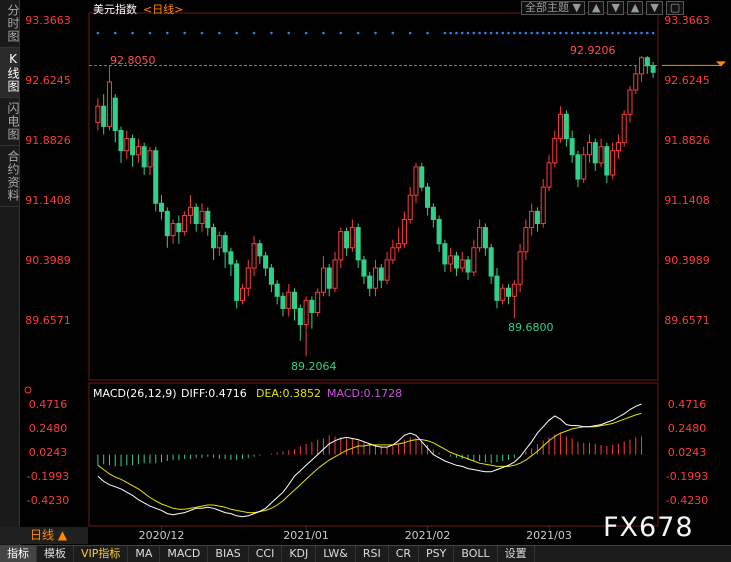  Describe the element at coordinates (593, 50) in the screenshot. I see `high-label-right: 92.9206` at that location.